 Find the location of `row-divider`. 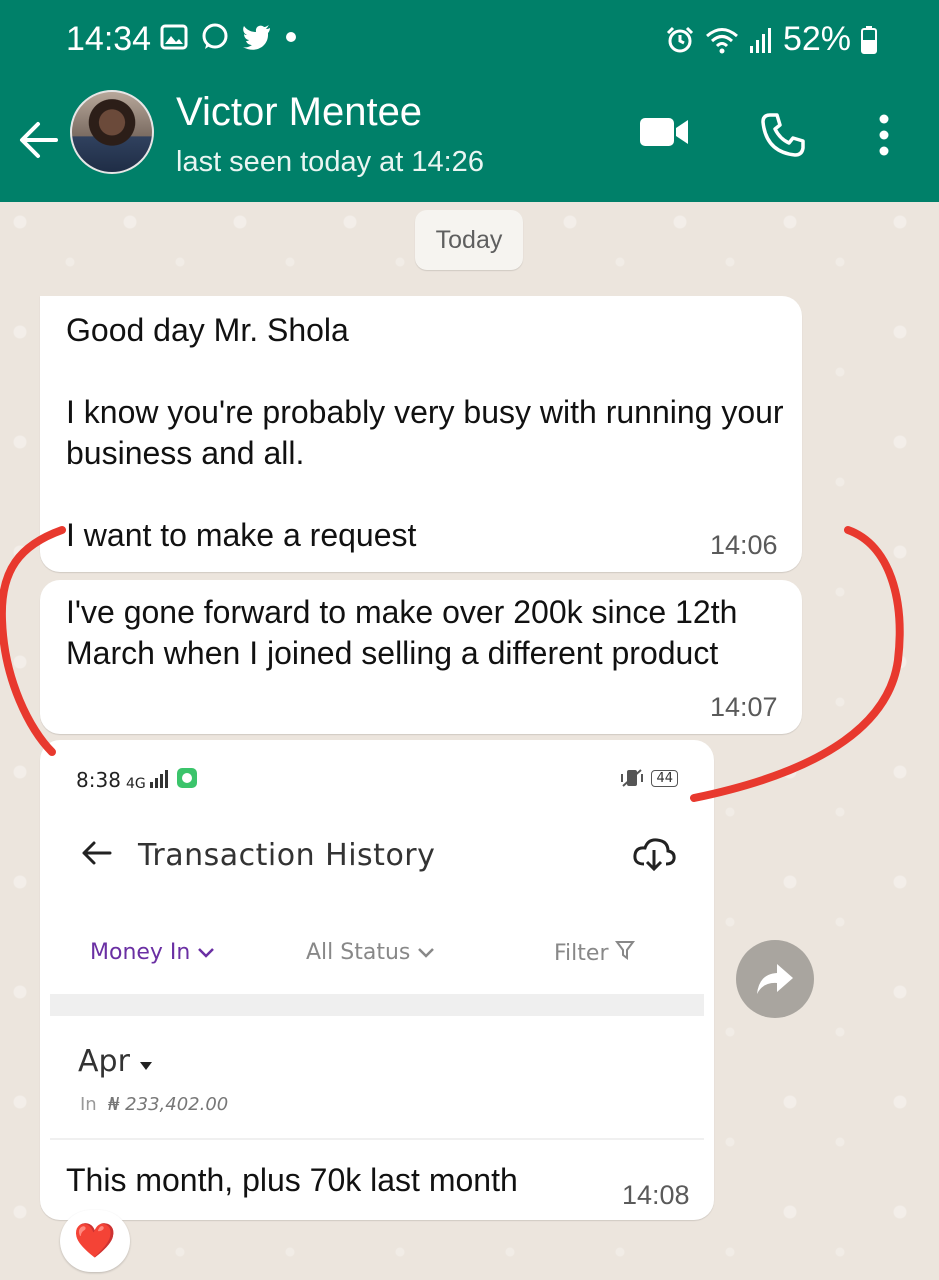

row-divider is located at coordinates (377, 1139).